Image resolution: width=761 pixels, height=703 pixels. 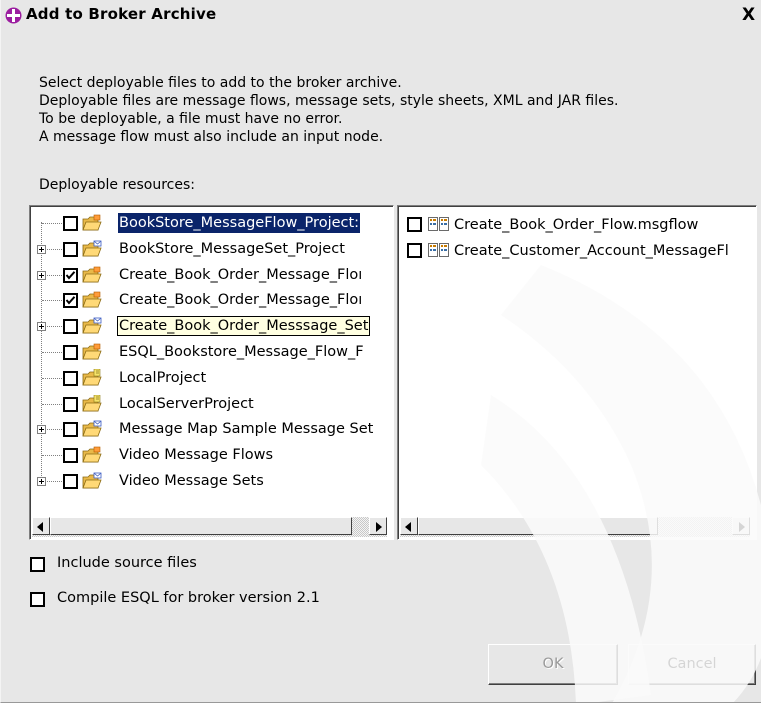 What do you see at coordinates (37, 564) in the screenshot?
I see `include-source-checkbox` at bounding box center [37, 564].